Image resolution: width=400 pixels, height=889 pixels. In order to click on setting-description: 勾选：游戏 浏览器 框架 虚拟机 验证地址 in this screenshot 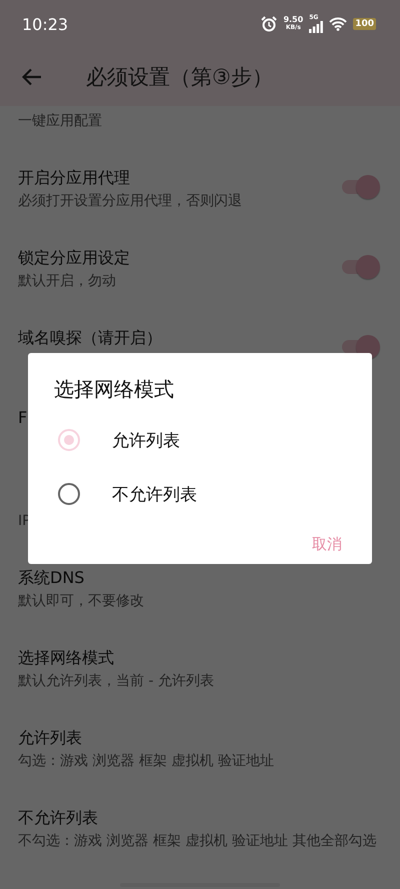, I will do `click(146, 761)`.